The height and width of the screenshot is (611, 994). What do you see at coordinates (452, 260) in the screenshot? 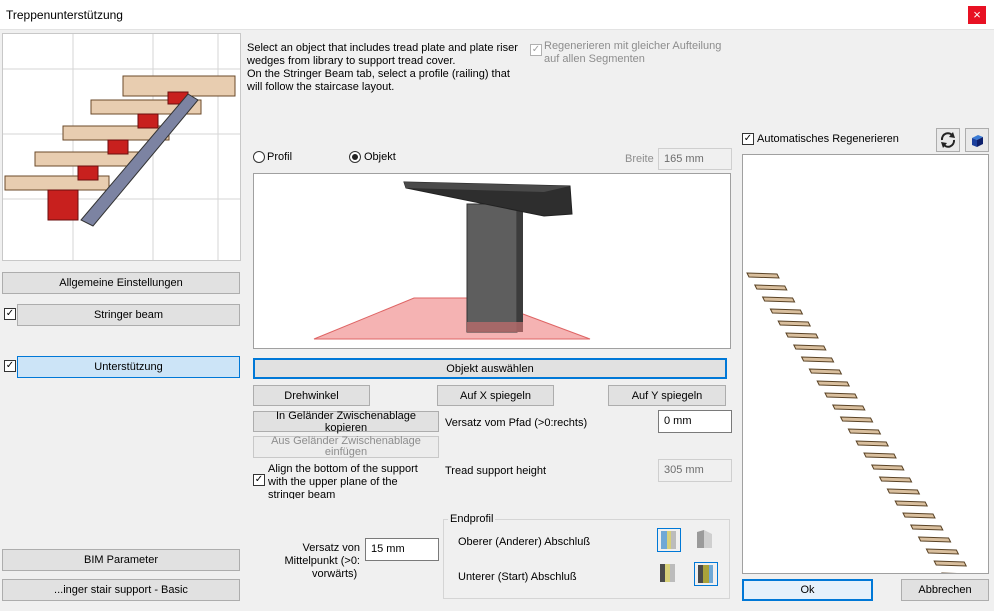
I see `object-preview-image` at bounding box center [452, 260].